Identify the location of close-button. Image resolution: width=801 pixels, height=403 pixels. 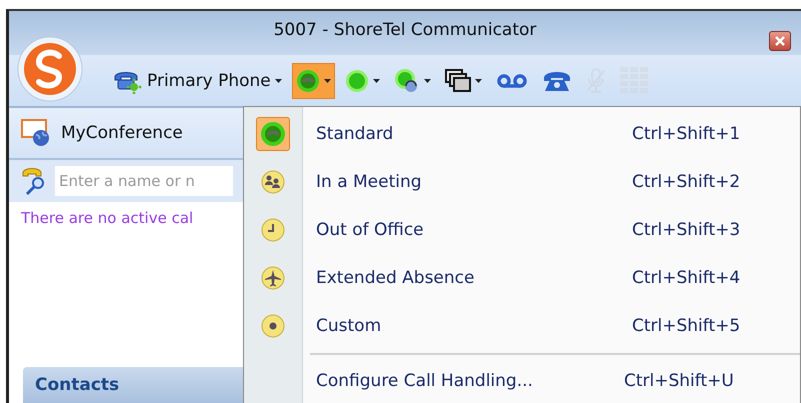
(780, 41).